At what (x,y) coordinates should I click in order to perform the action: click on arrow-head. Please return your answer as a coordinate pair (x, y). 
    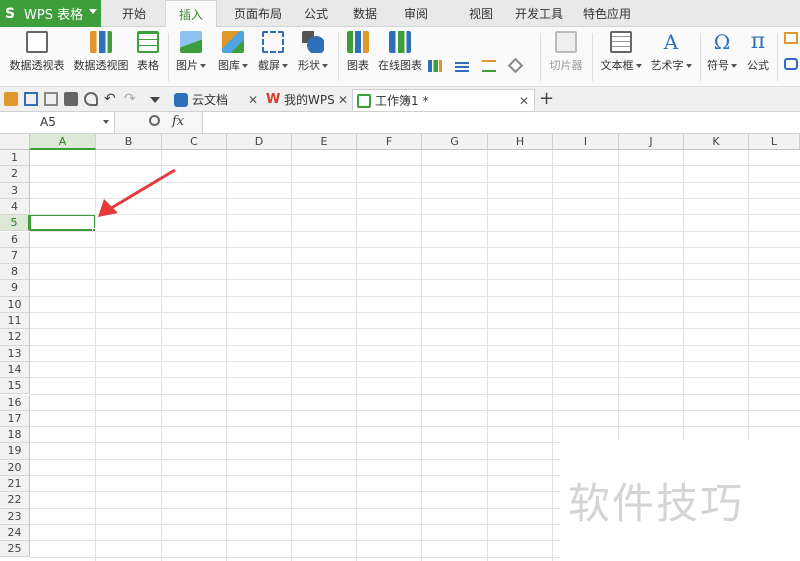
    Looking at the image, I should click on (108, 208).